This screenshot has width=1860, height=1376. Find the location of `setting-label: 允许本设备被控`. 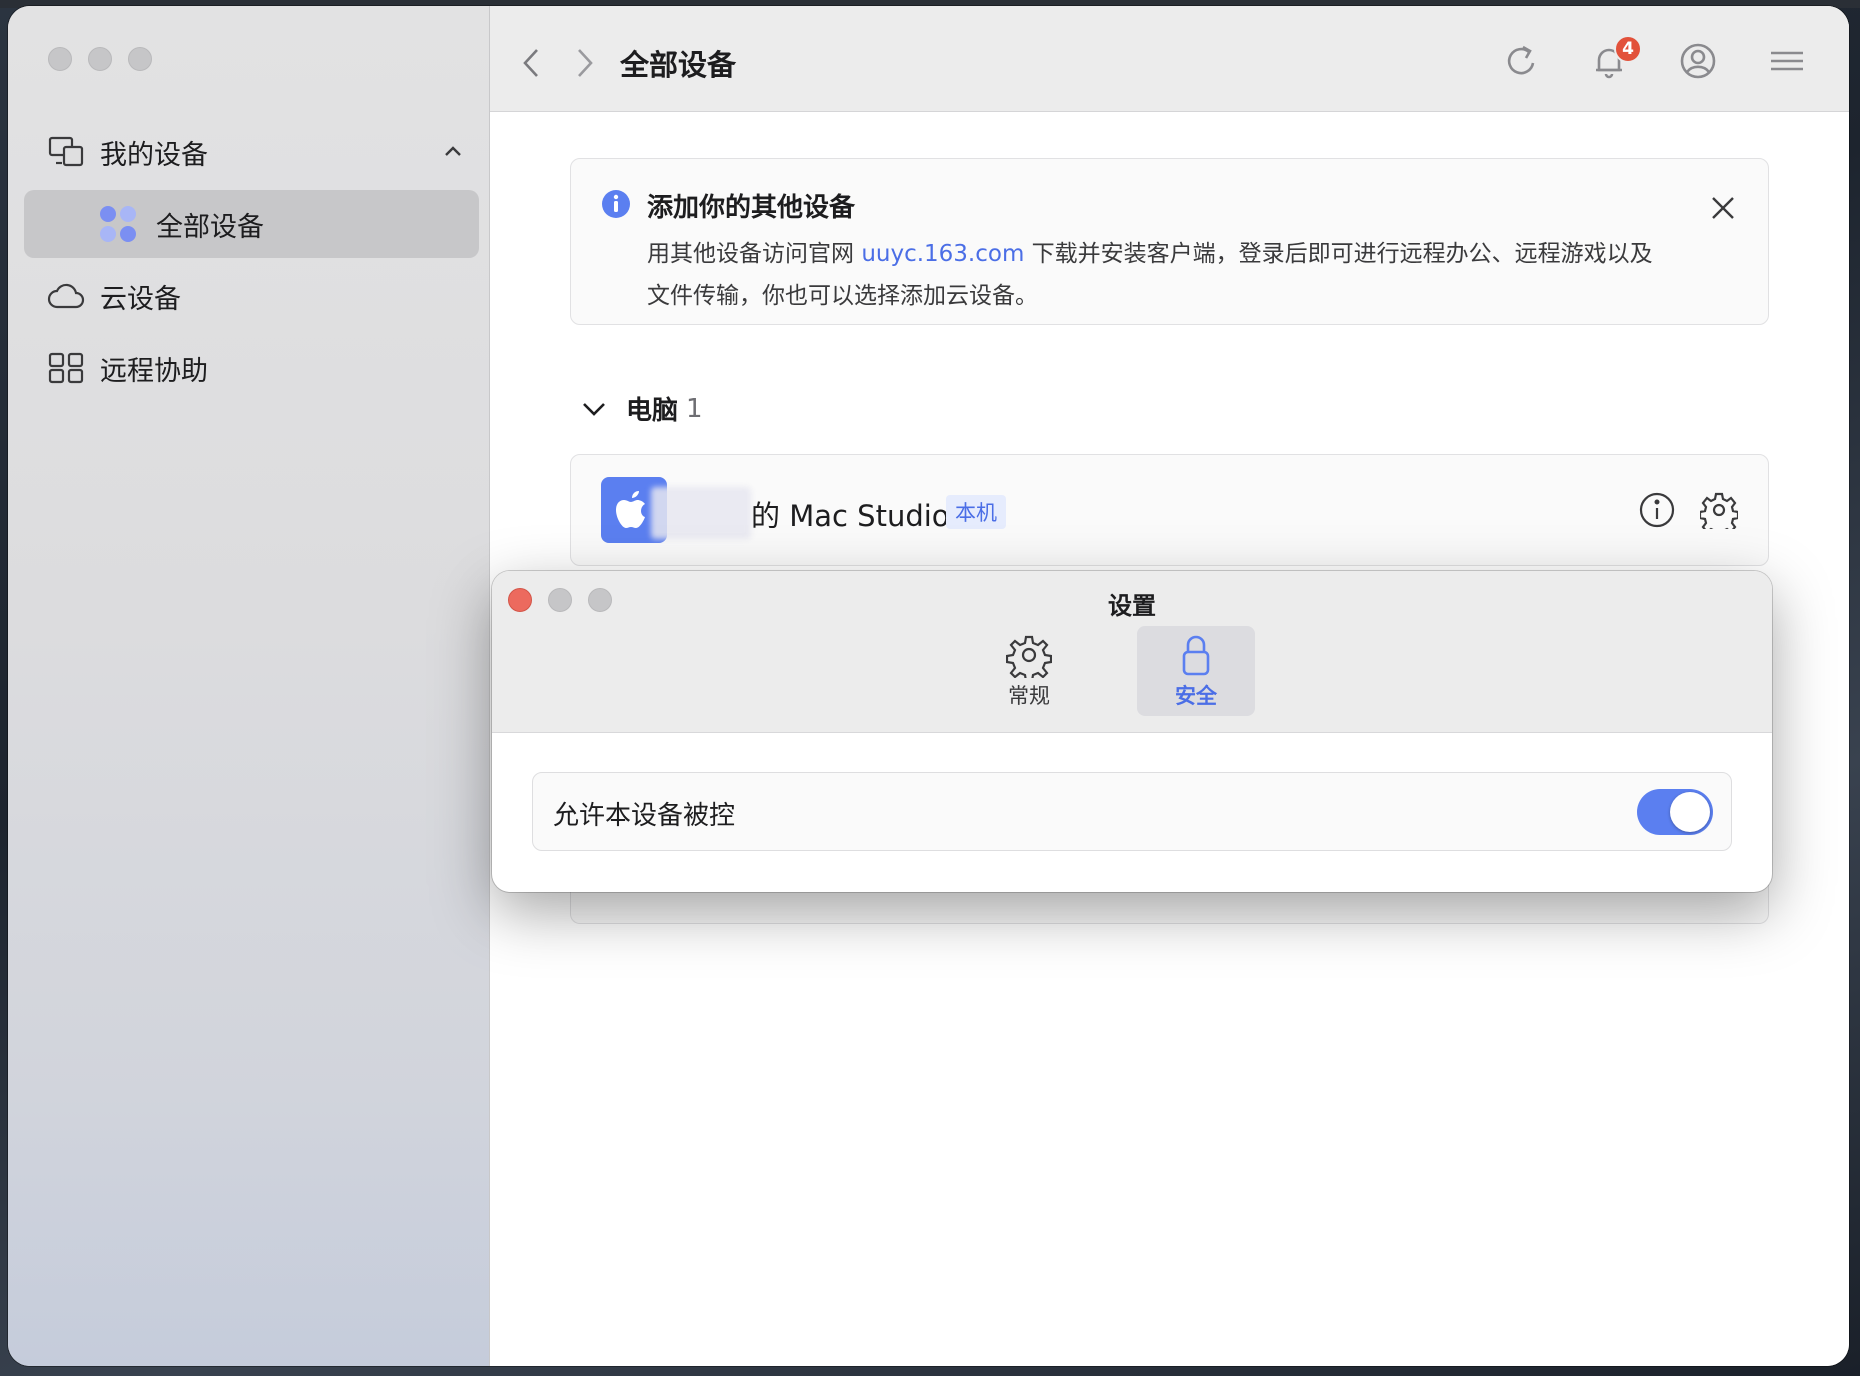

setting-label: 允许本设备被控 is located at coordinates (644, 816).